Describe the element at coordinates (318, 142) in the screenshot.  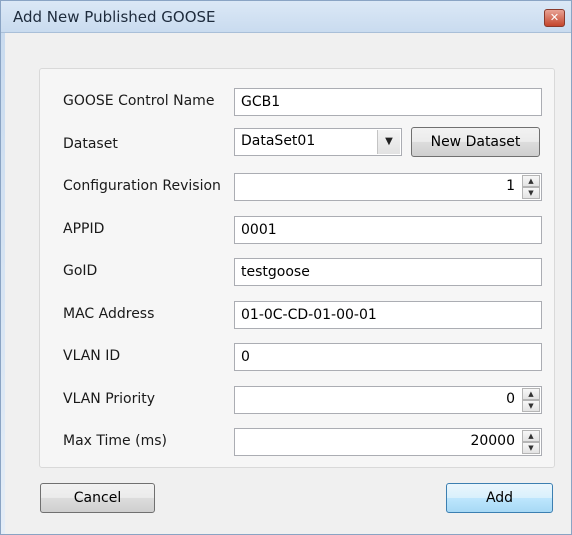
I see `dataset-select: DataSet01 ▼` at that location.